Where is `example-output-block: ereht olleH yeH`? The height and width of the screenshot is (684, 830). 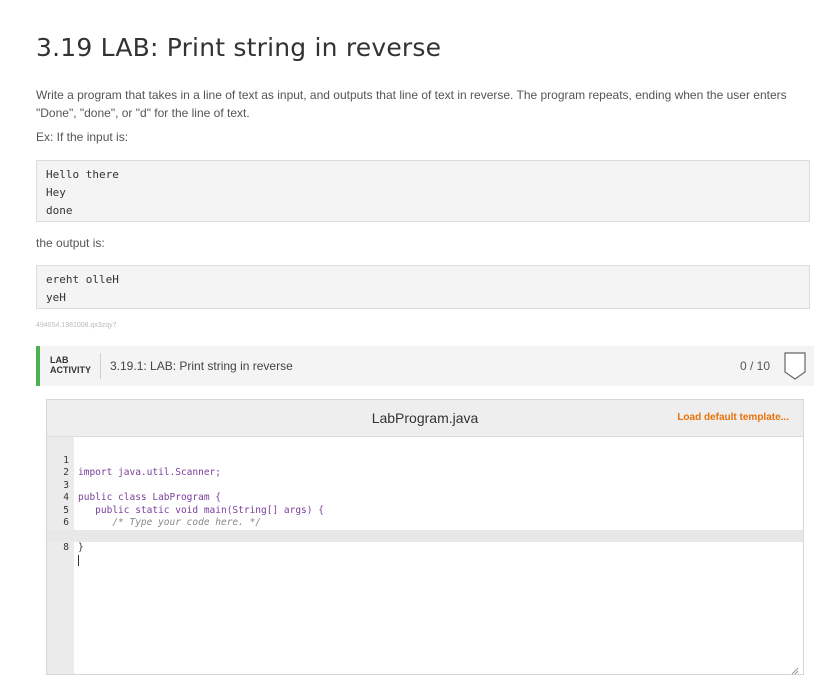
example-output-block: ereht olleH yeH is located at coordinates (423, 287).